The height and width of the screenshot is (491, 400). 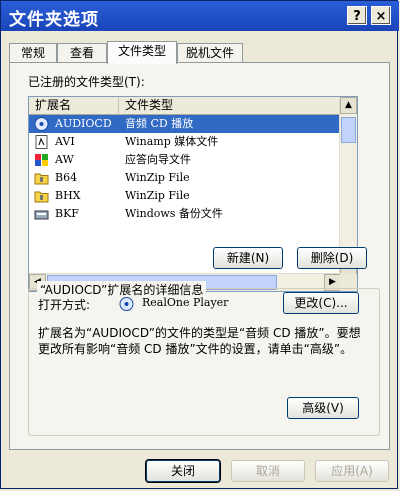 I want to click on tab-view: 查看, so click(x=82, y=53).